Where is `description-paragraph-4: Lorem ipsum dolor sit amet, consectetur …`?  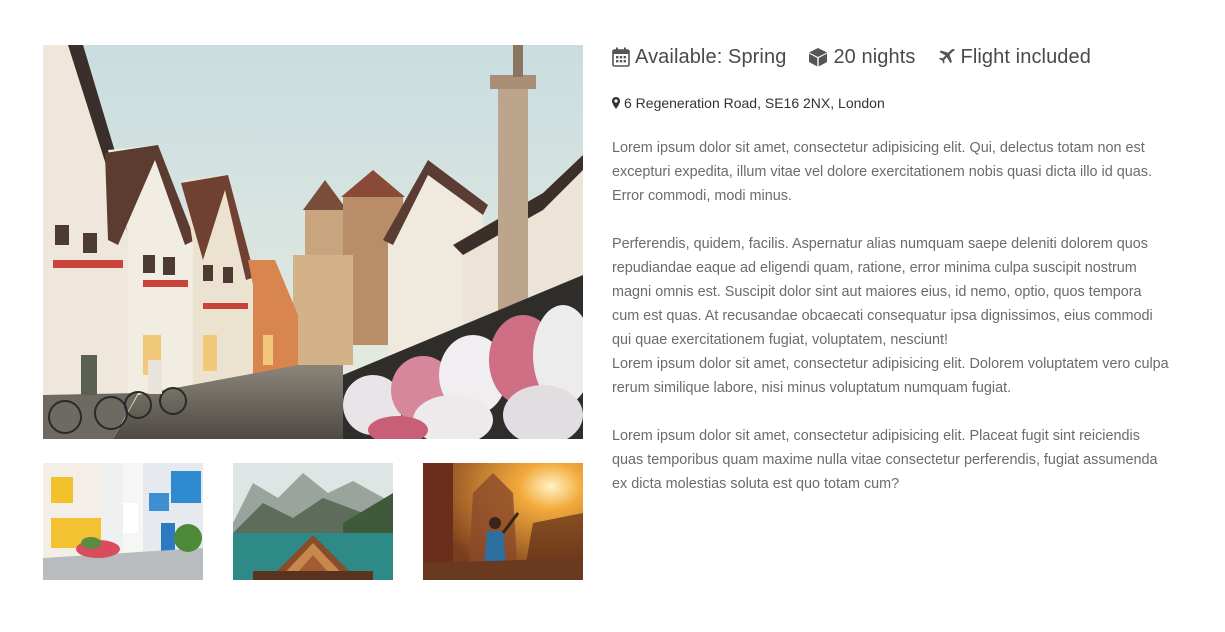
description-paragraph-4: Lorem ipsum dolor sit amet, consectetur … is located at coordinates (885, 460).